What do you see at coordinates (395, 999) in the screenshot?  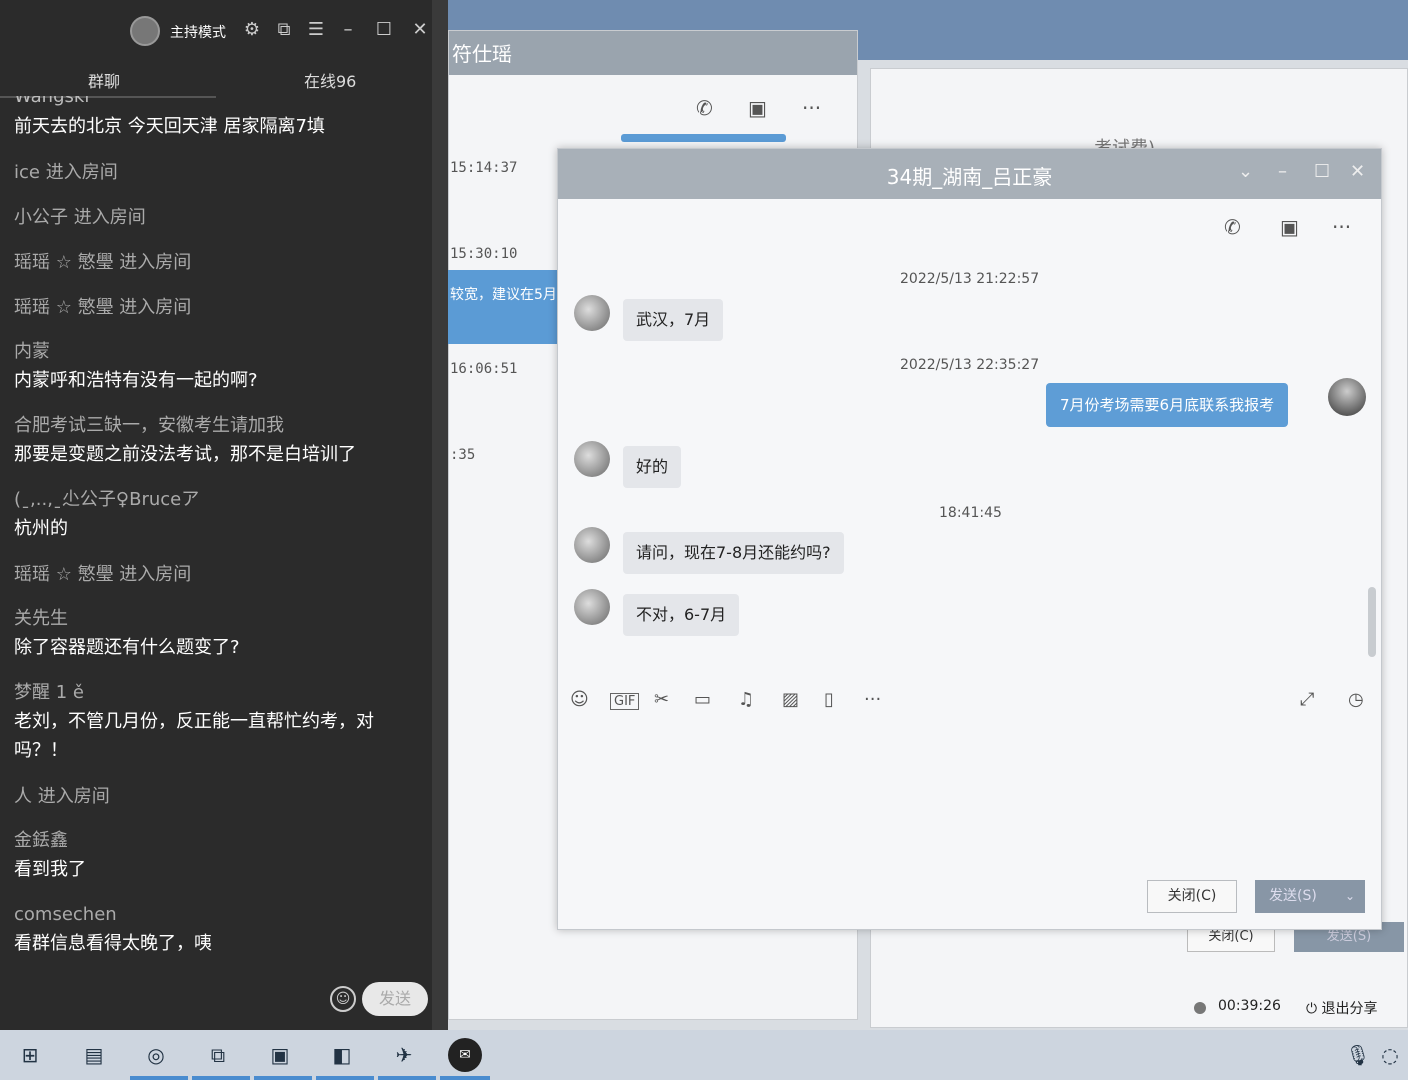 I see `send-button: 发送` at bounding box center [395, 999].